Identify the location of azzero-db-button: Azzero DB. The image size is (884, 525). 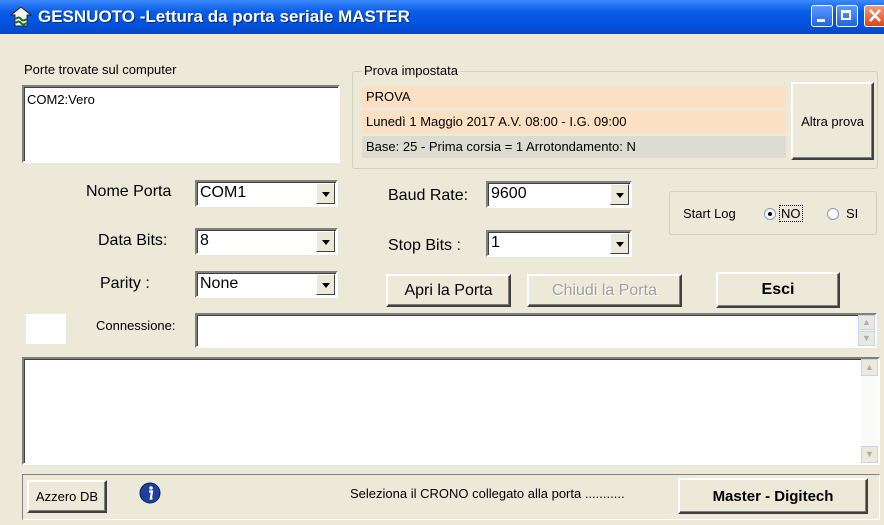
(67, 496).